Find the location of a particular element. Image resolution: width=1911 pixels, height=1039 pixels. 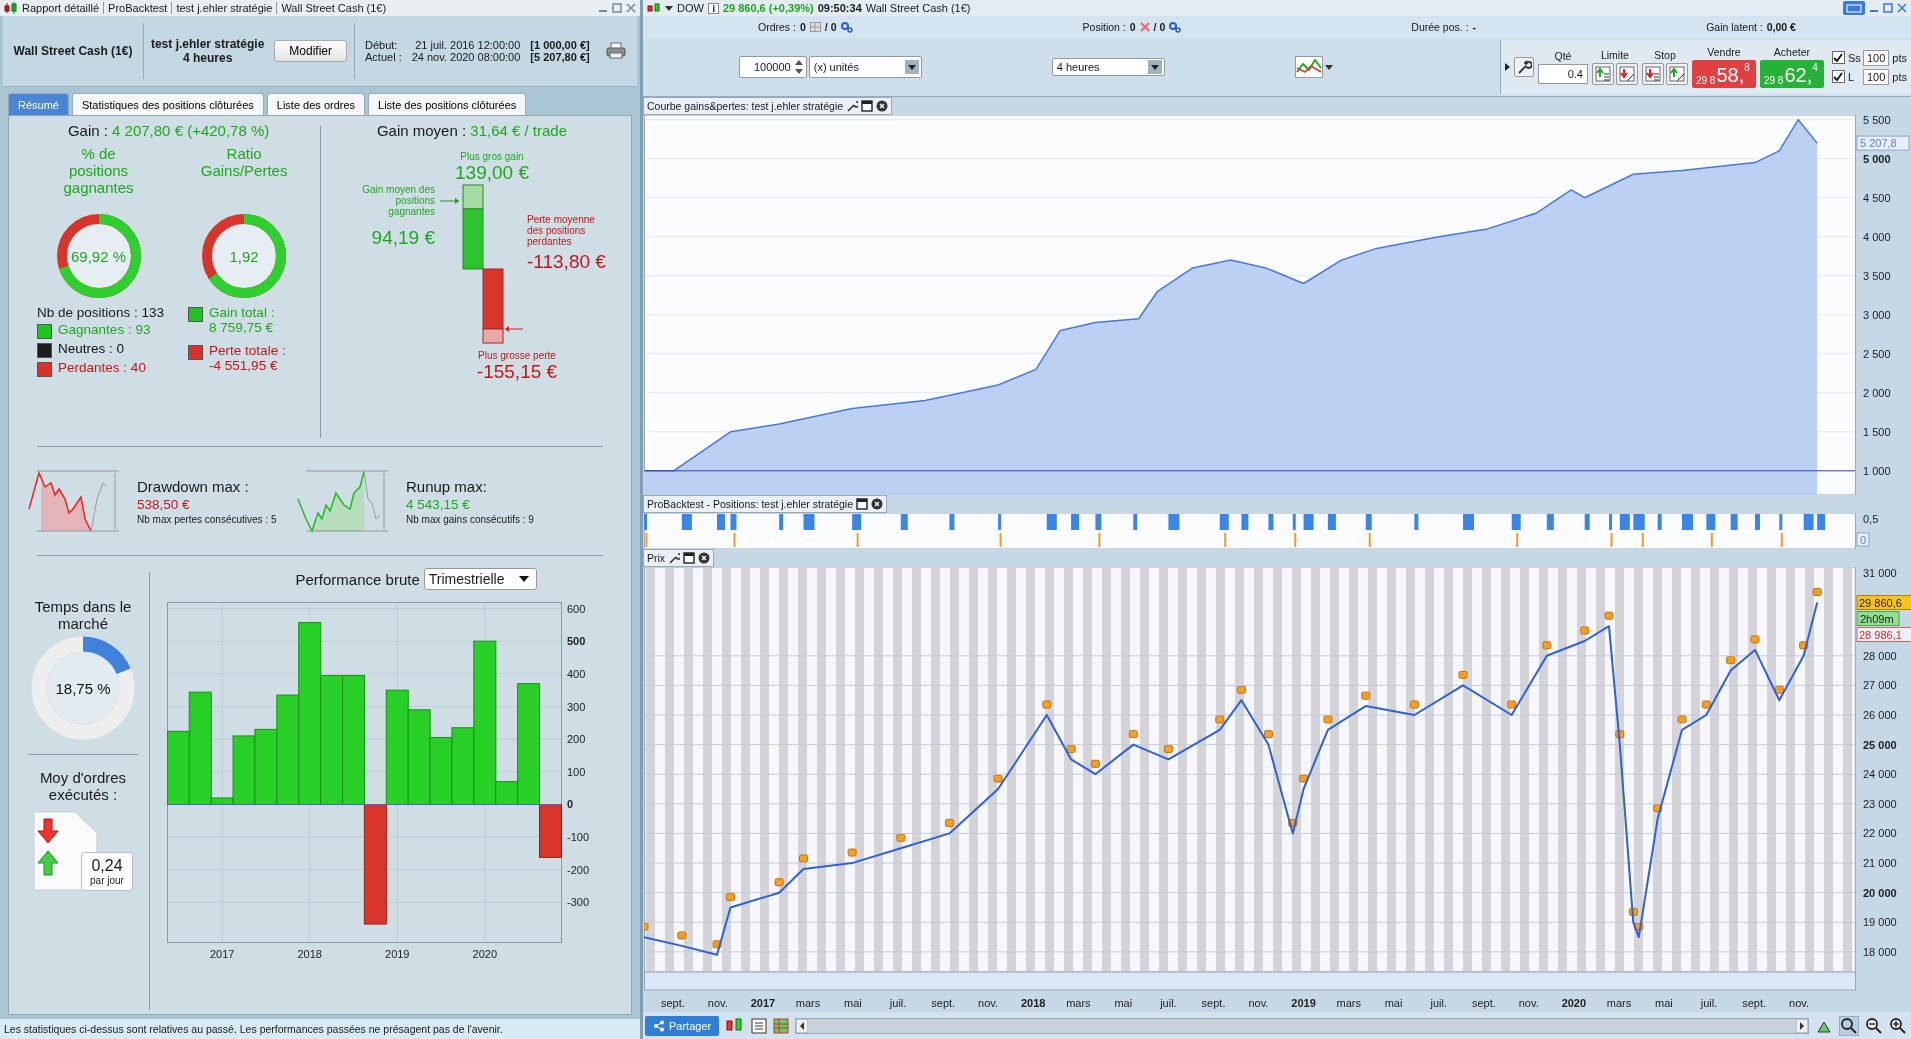

breadcrumb-label: ProBacktest is located at coordinates (138, 8).